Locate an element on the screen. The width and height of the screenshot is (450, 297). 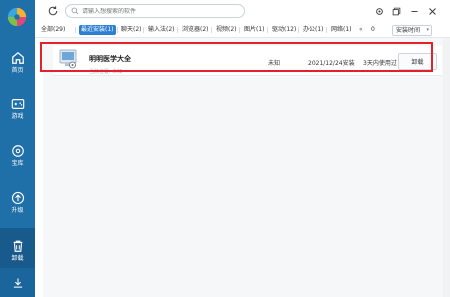
sidebar: 首页 游戏 宝库 升级 卸载 is located at coordinates (17, 148).